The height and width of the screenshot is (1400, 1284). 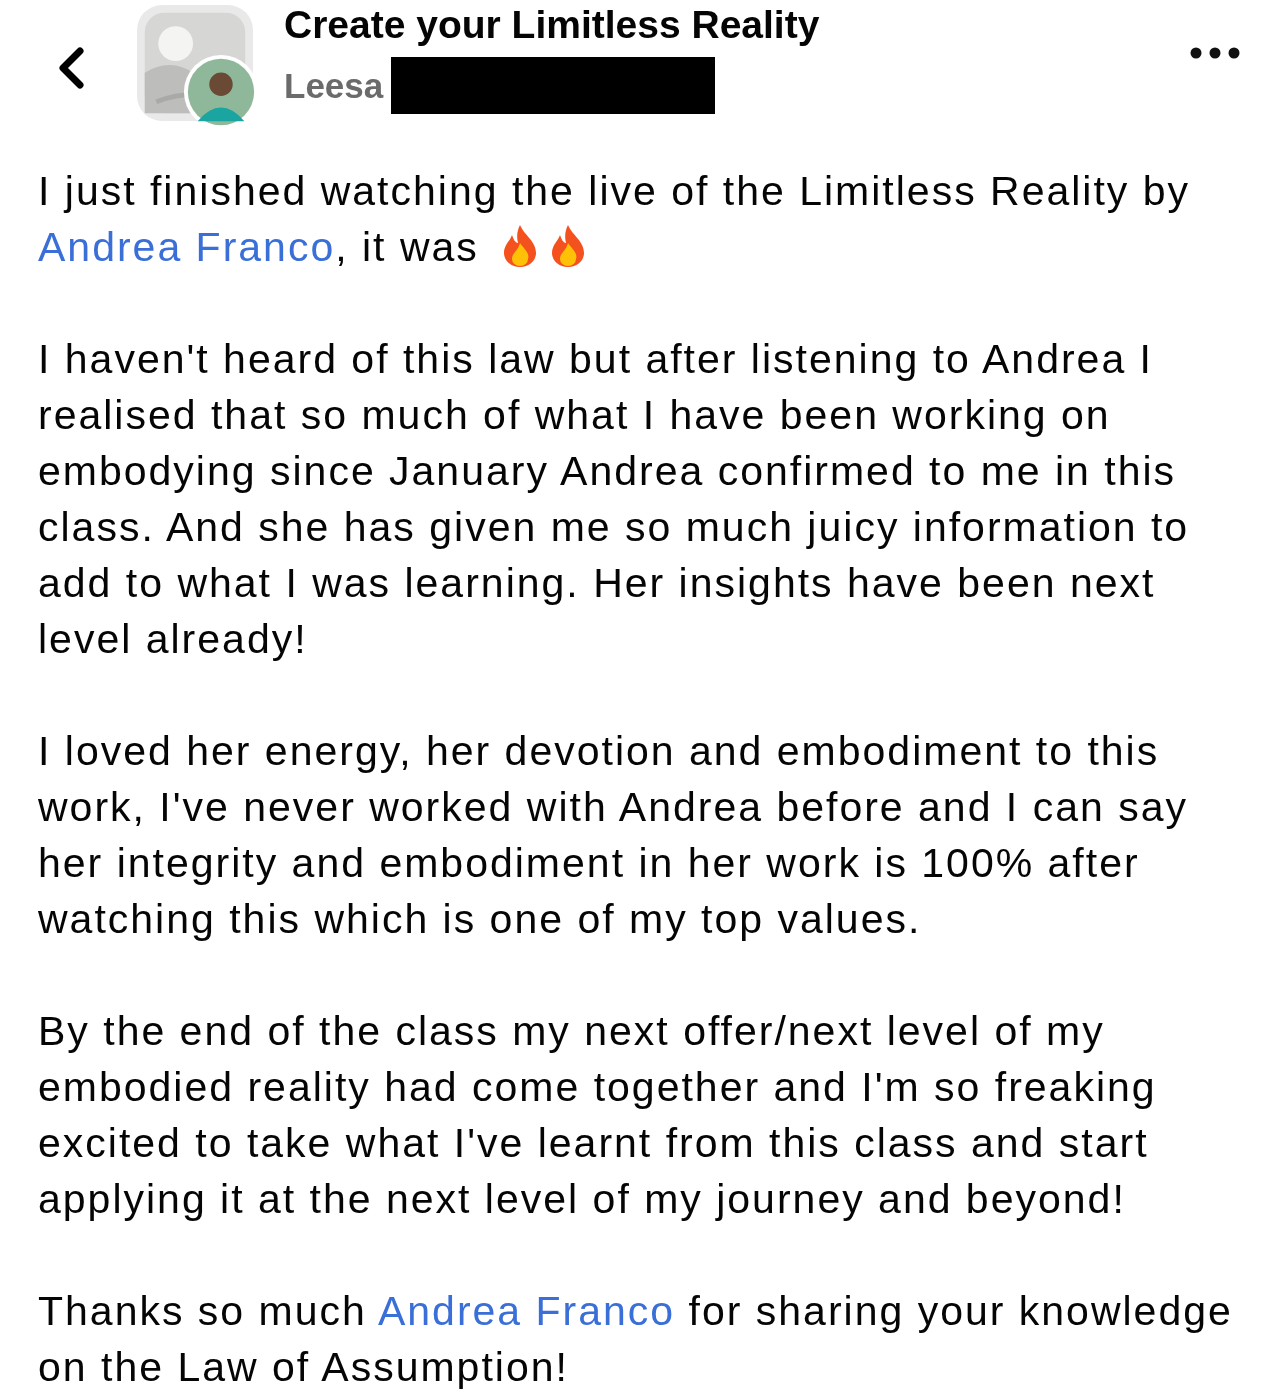 What do you see at coordinates (71, 67) in the screenshot?
I see `back-icon` at bounding box center [71, 67].